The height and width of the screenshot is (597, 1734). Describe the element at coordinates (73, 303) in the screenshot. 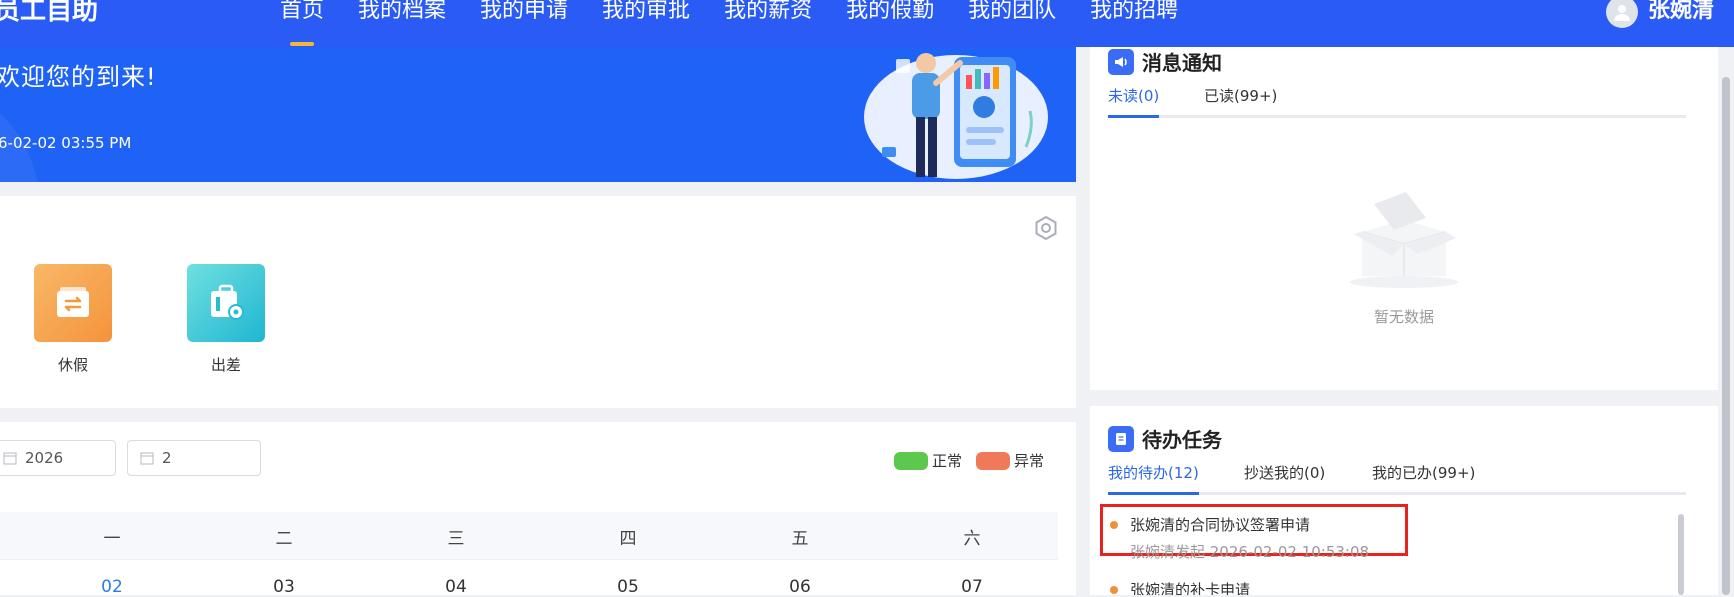

I see `leave-swap-icon` at that location.